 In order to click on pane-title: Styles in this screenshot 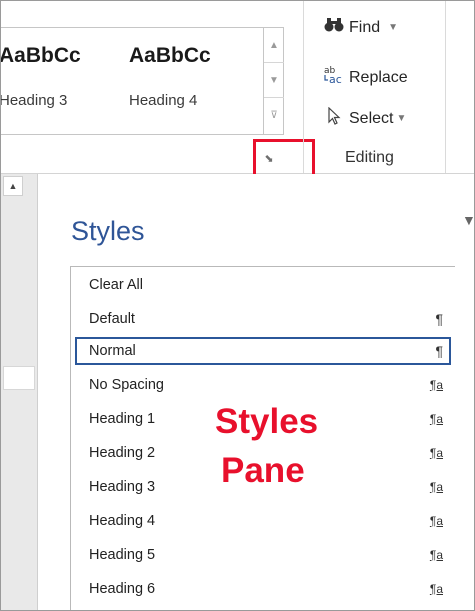, I will do `click(108, 231)`.